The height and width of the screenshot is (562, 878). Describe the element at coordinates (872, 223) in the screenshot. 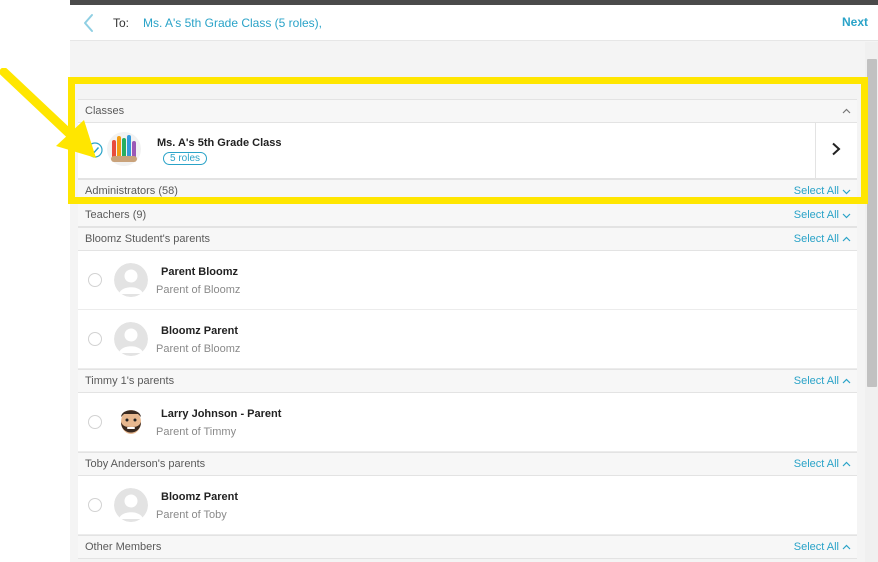

I see `scrollbar-thumb` at that location.